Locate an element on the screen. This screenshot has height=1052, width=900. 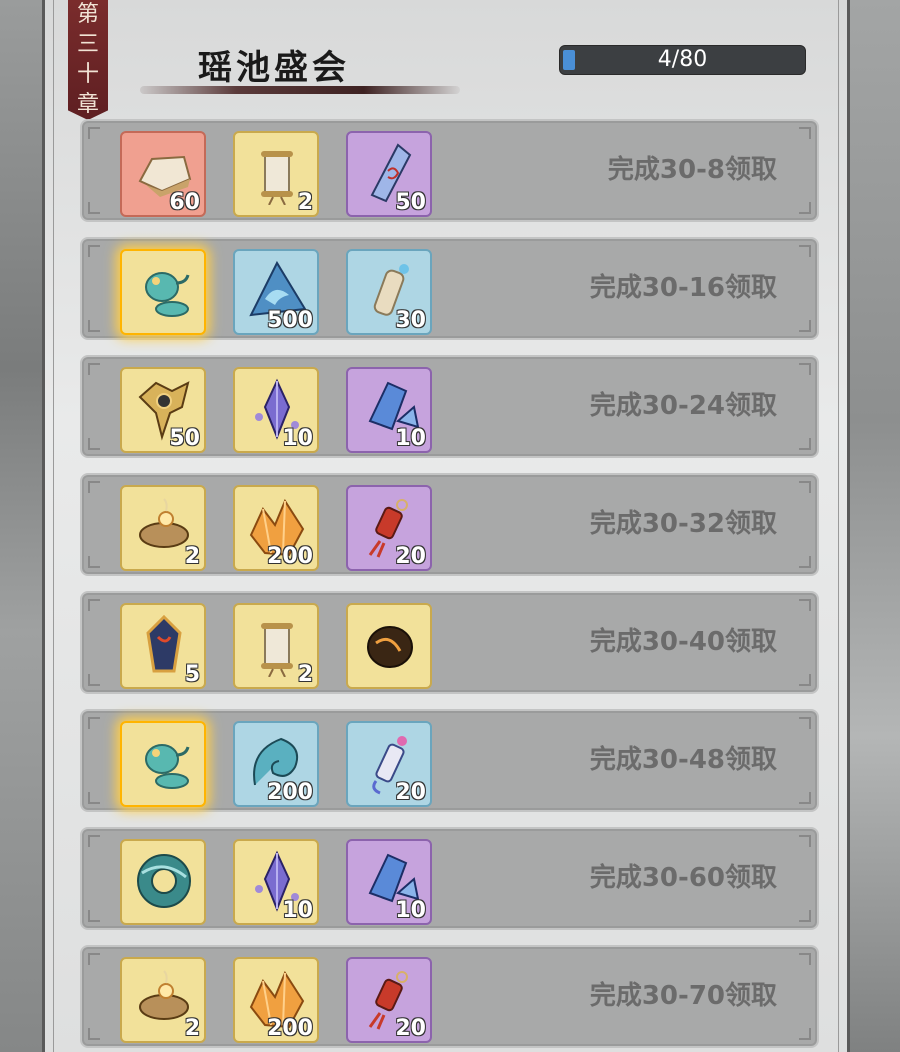
claim-condition-label: 完成30-8领取 is located at coordinates (692, 170).